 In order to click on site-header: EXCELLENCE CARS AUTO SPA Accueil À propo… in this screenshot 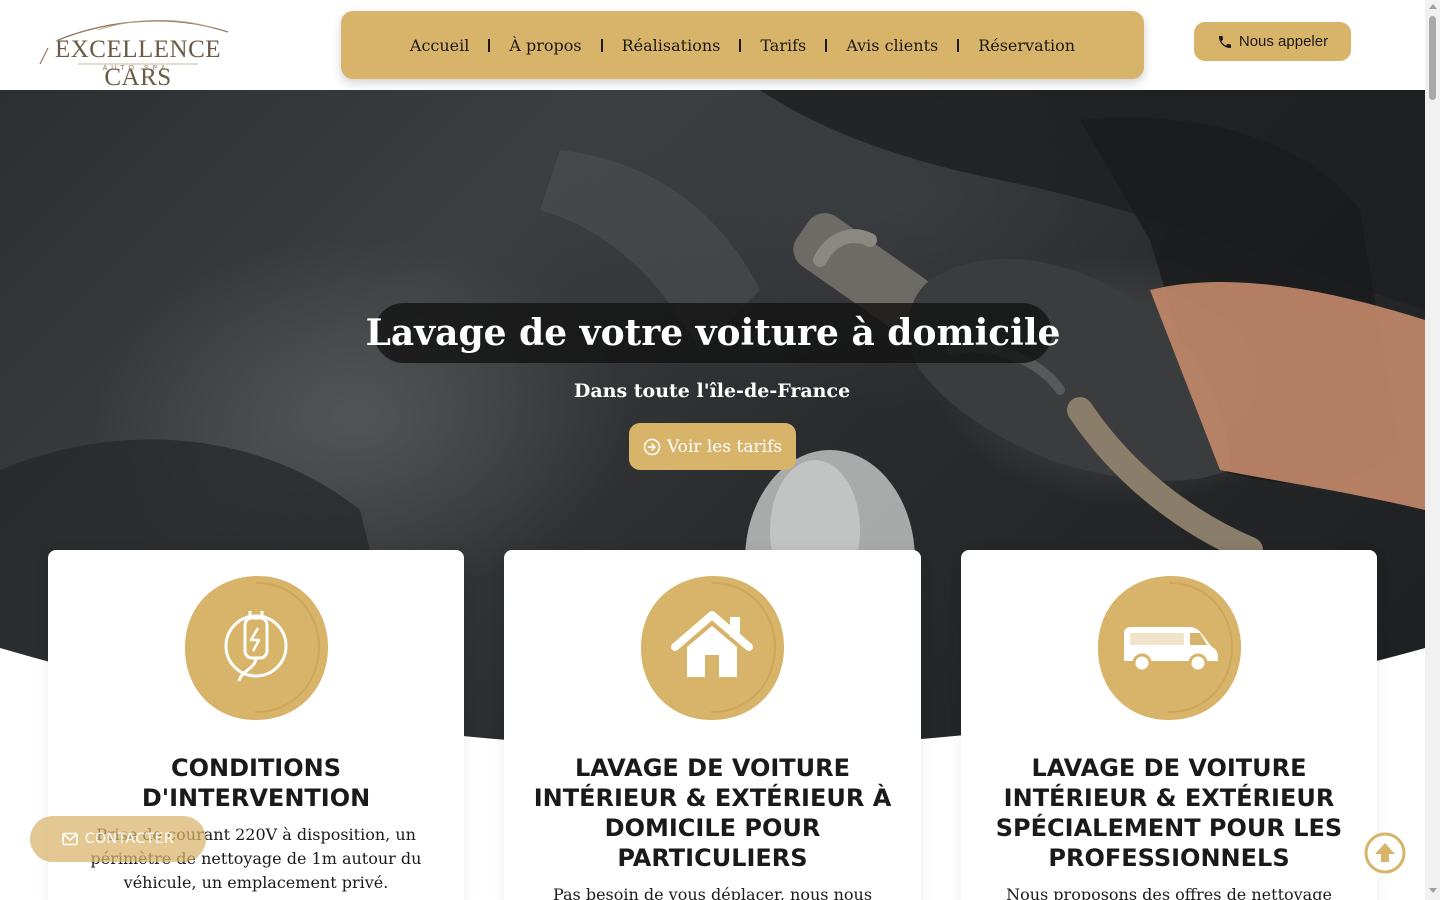, I will do `click(712, 45)`.